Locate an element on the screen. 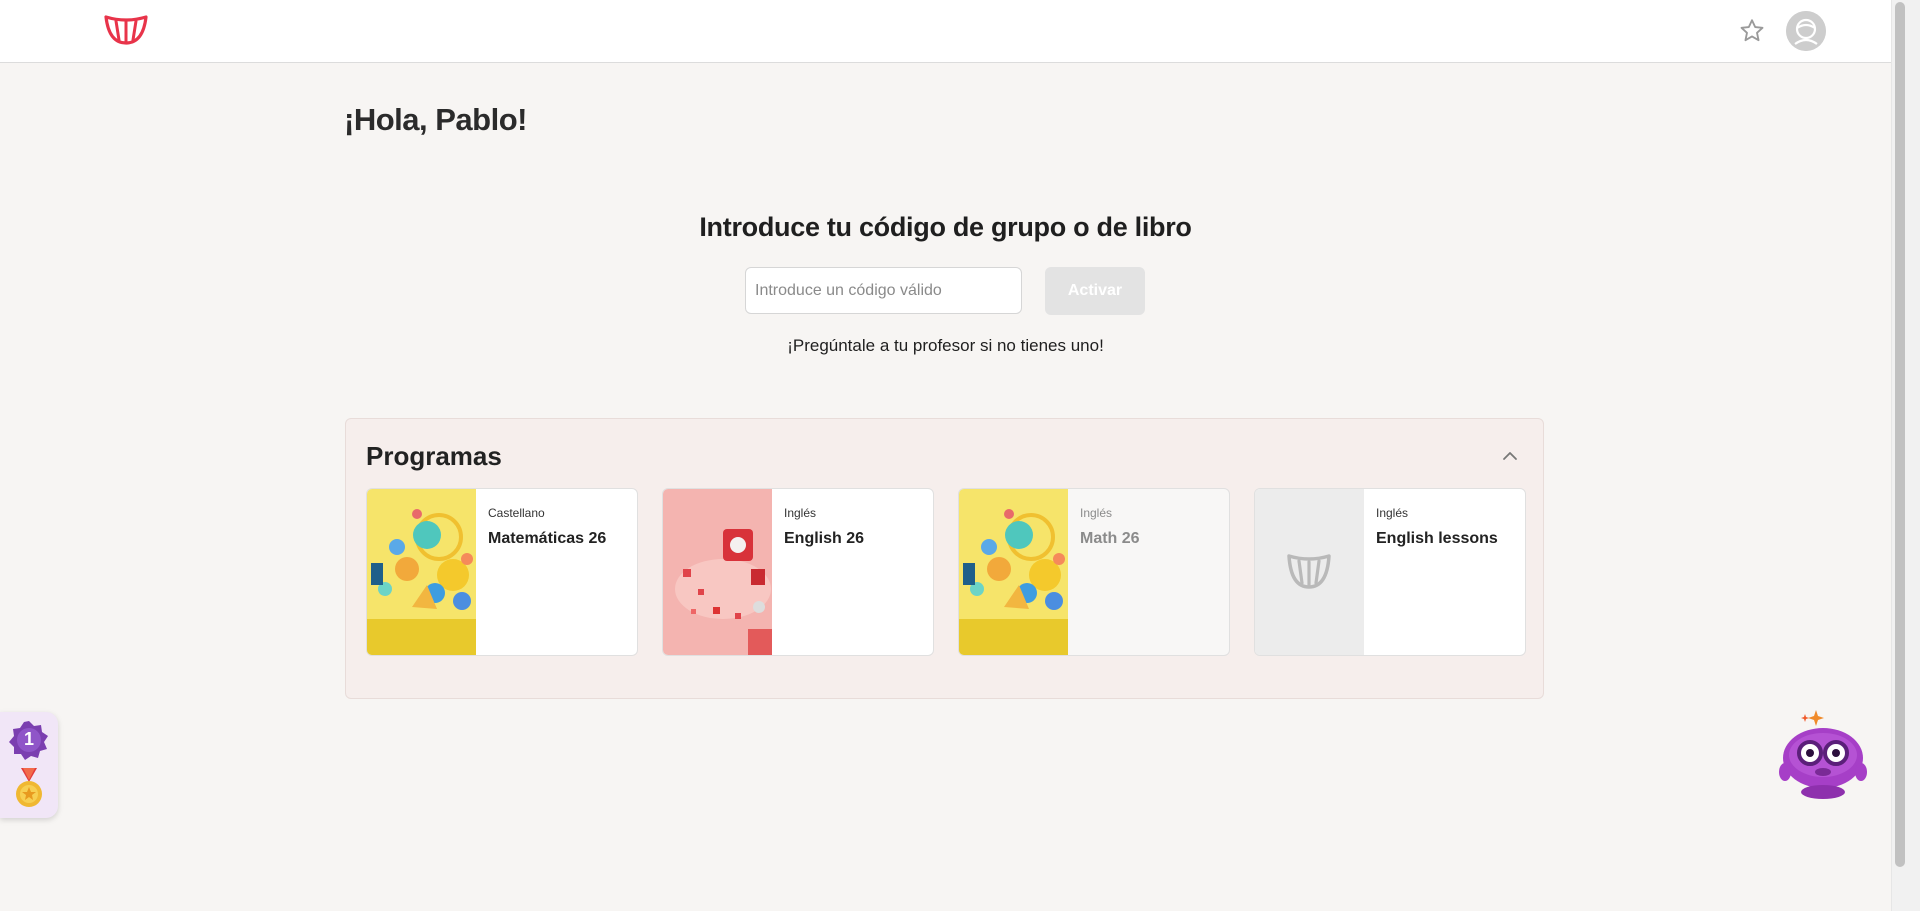  program-card-english-lessons: Inglés English lessons is located at coordinates (1390, 572).